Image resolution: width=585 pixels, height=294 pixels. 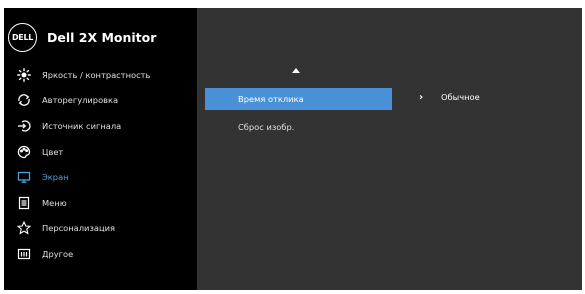 What do you see at coordinates (100, 152) in the screenshot?
I see `menu-item-color: Цвет` at bounding box center [100, 152].